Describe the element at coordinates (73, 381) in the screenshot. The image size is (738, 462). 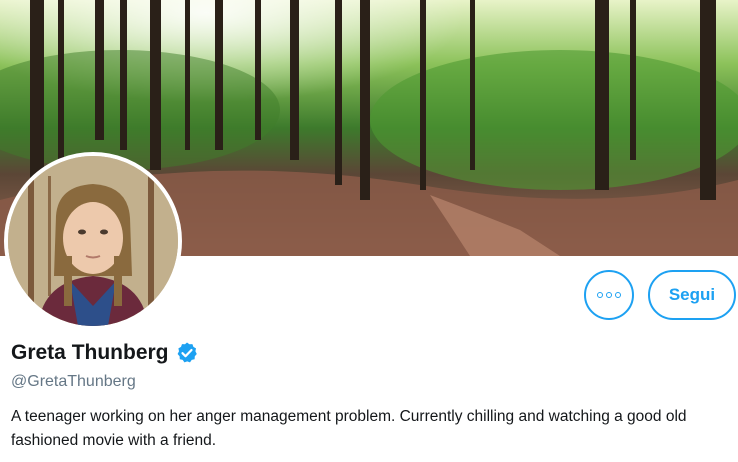
I see `profile-handle: @GretaThunberg` at that location.